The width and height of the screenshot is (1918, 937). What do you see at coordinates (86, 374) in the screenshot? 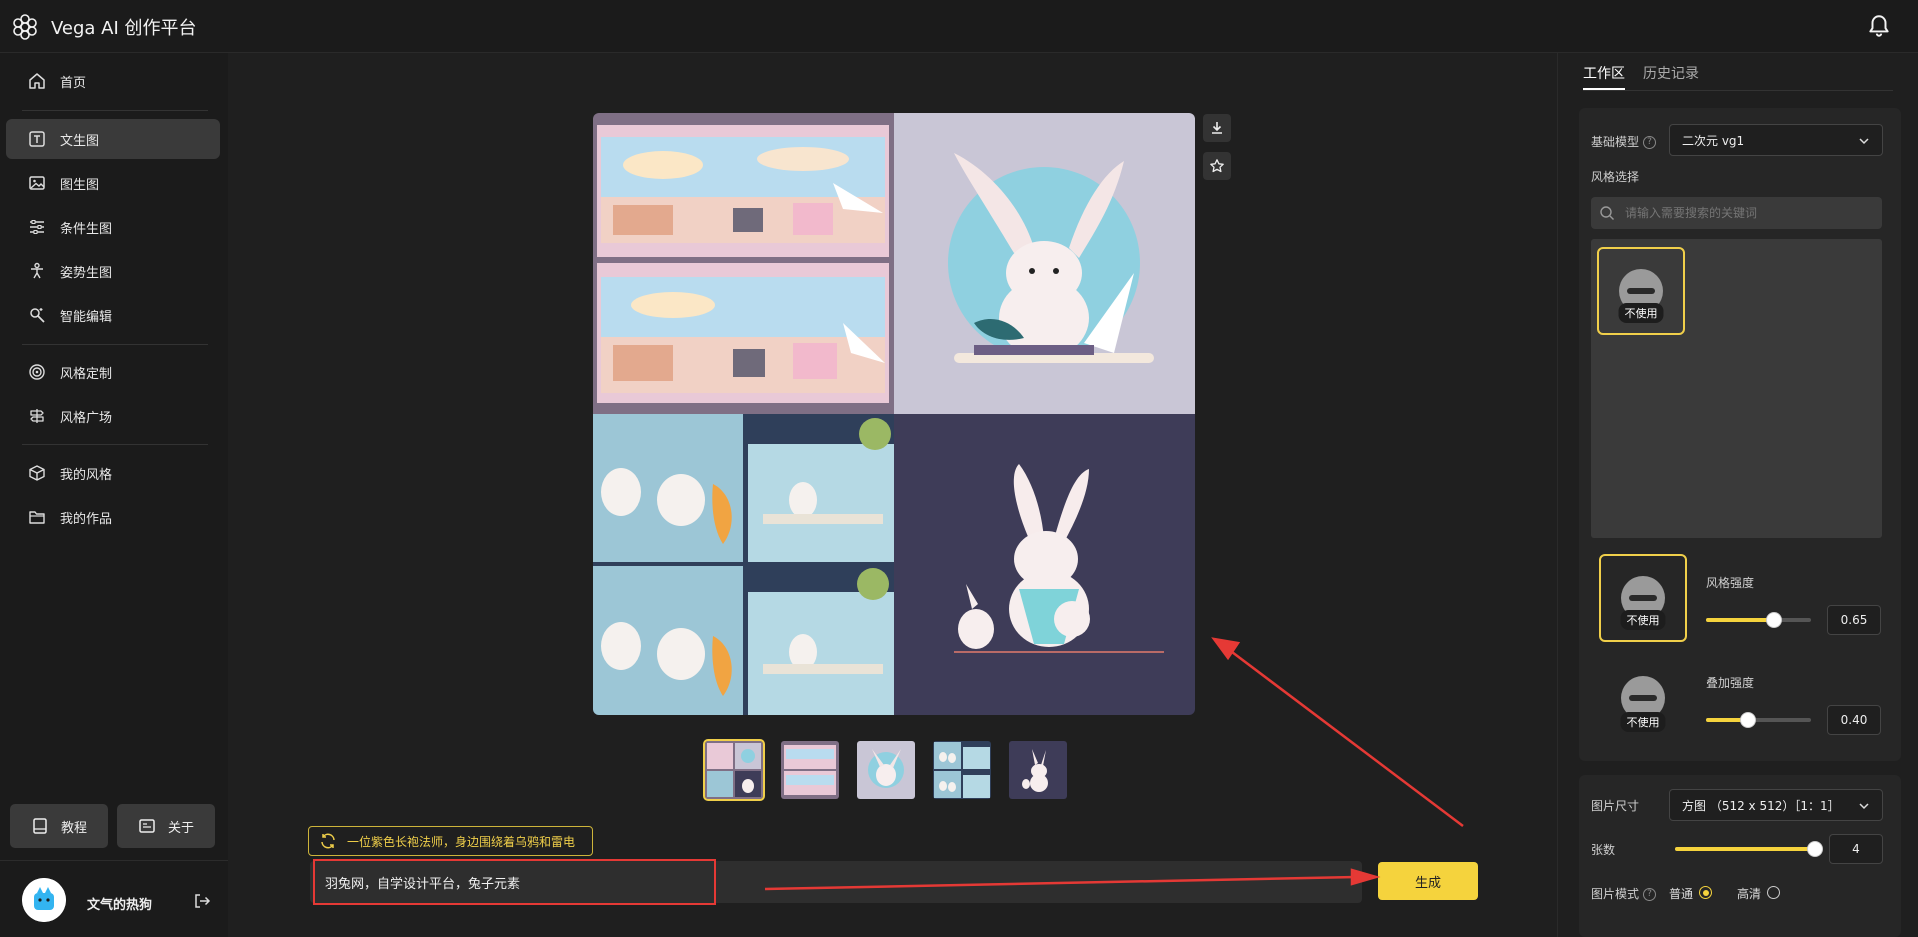
I see `sidebar-item-label: 风格定制` at bounding box center [86, 374].